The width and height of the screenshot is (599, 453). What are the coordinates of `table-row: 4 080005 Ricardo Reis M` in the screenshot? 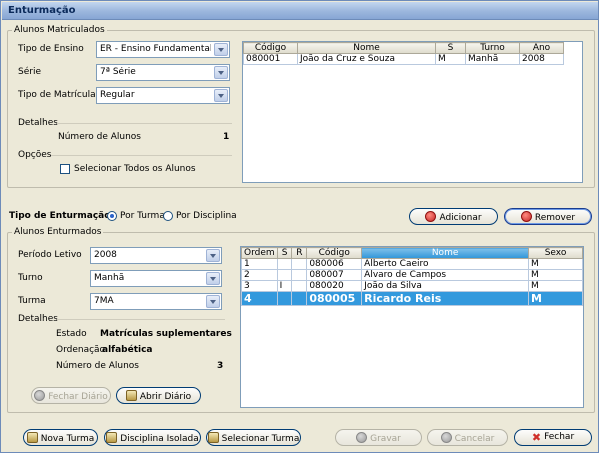 It's located at (412, 298).